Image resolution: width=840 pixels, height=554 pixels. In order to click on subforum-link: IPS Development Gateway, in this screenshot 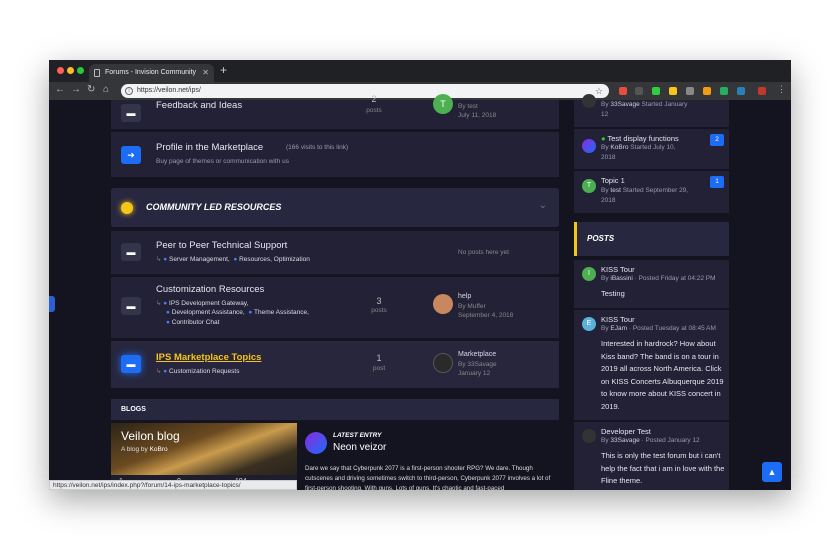, I will do `click(208, 303)`.